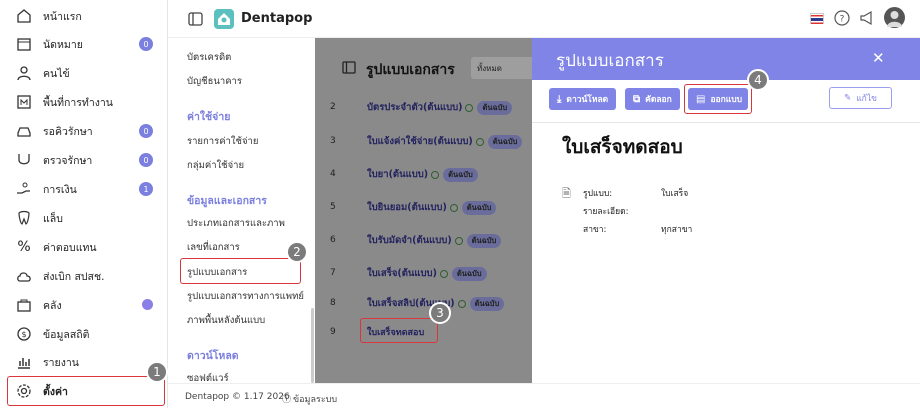 The width and height of the screenshot is (920, 408). I want to click on highlight-design-button, so click(718, 99).